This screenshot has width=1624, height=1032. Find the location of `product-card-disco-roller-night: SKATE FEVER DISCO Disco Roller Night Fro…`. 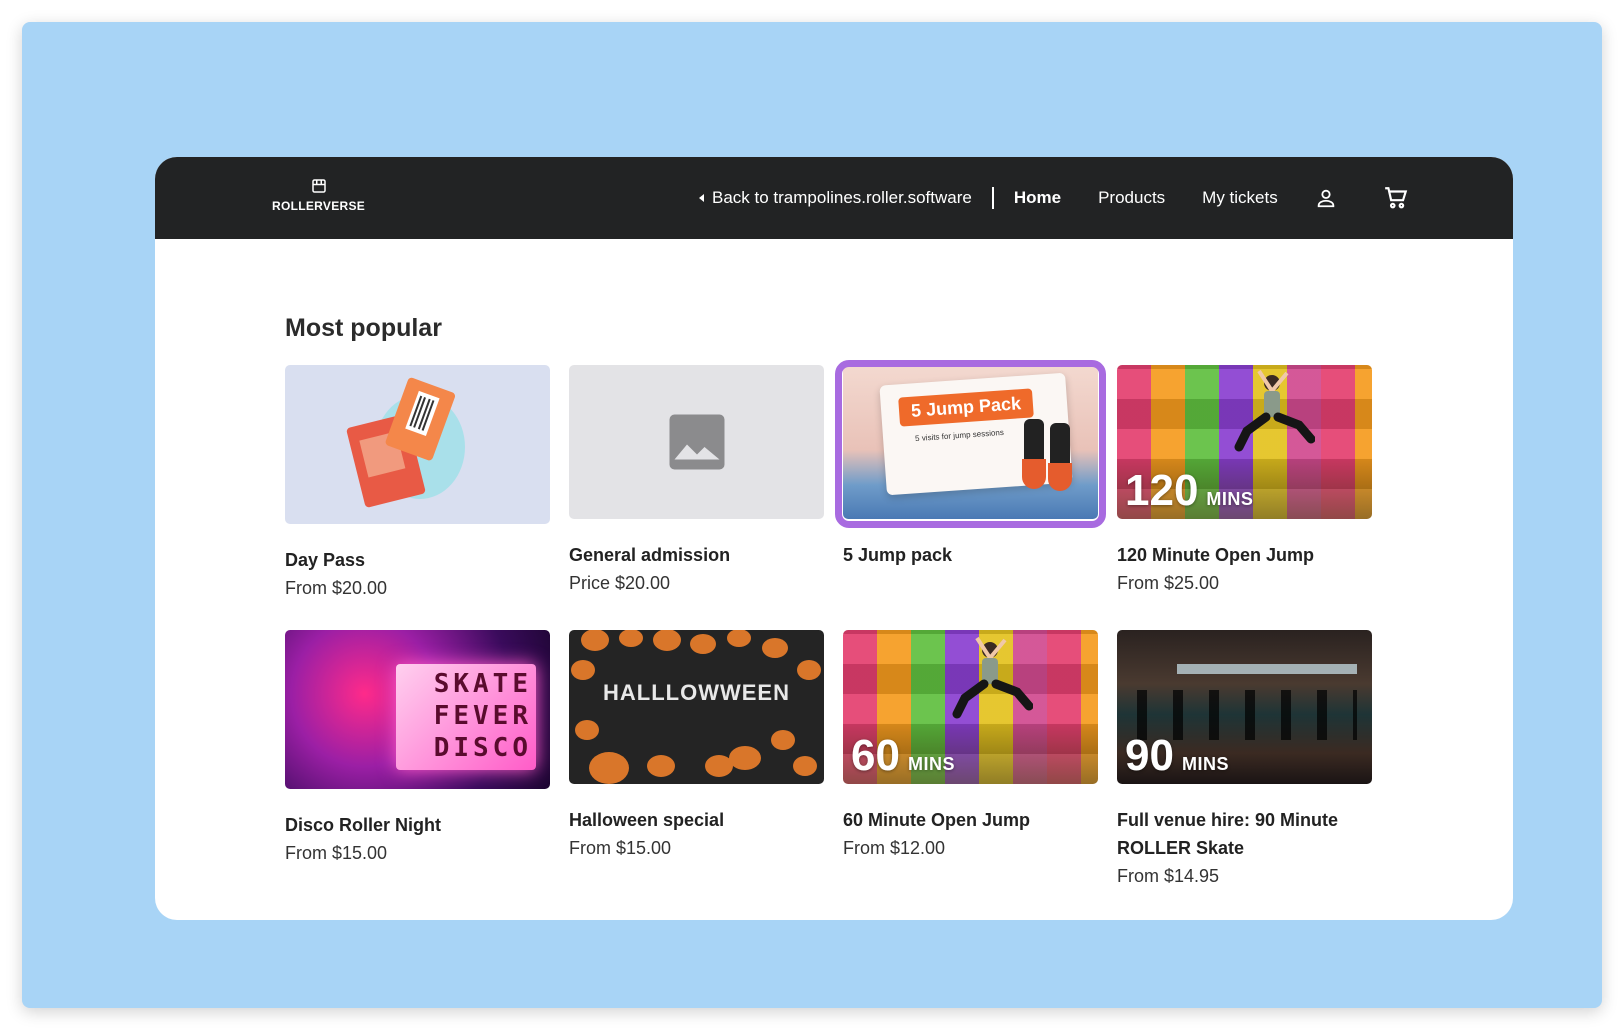

product-card-disco-roller-night: SKATE FEVER DISCO Disco Roller Night Fro… is located at coordinates (417, 760).